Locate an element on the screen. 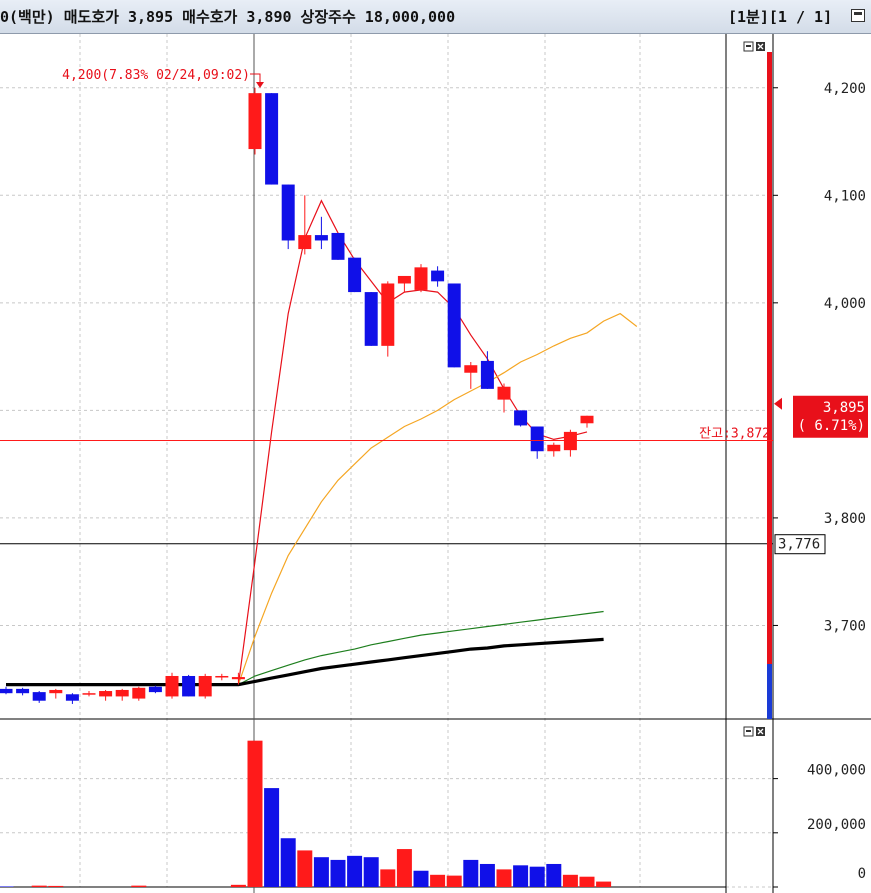 The height and width of the screenshot is (893, 871). price-tick-label: 4,000 is located at coordinates (845, 304).